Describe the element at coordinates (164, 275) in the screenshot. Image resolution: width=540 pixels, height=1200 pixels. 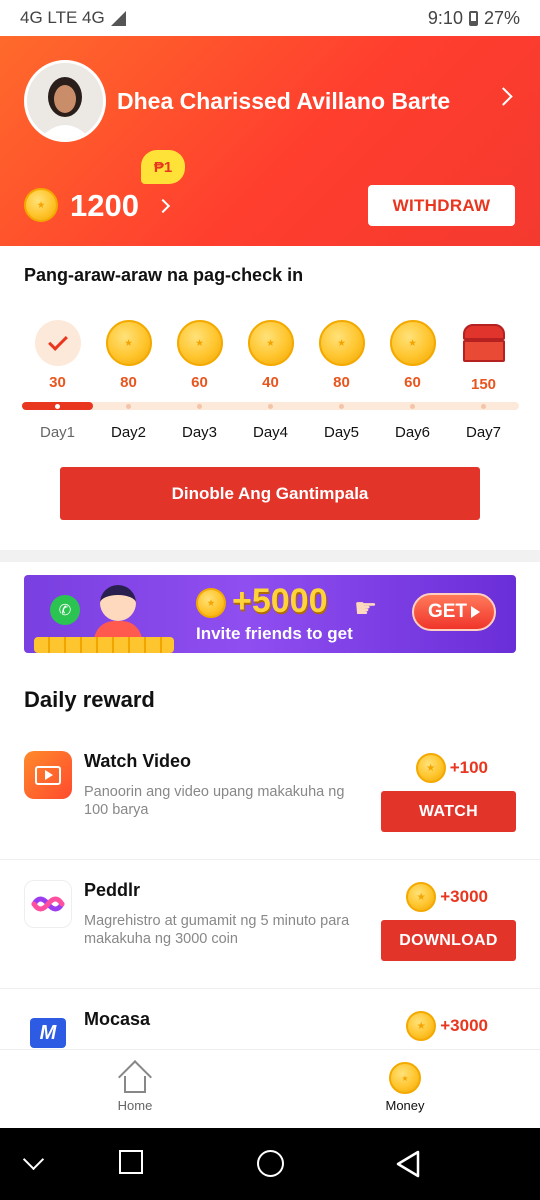
I see `checkin-title: Pang-araw-araw na pag-check in` at that location.